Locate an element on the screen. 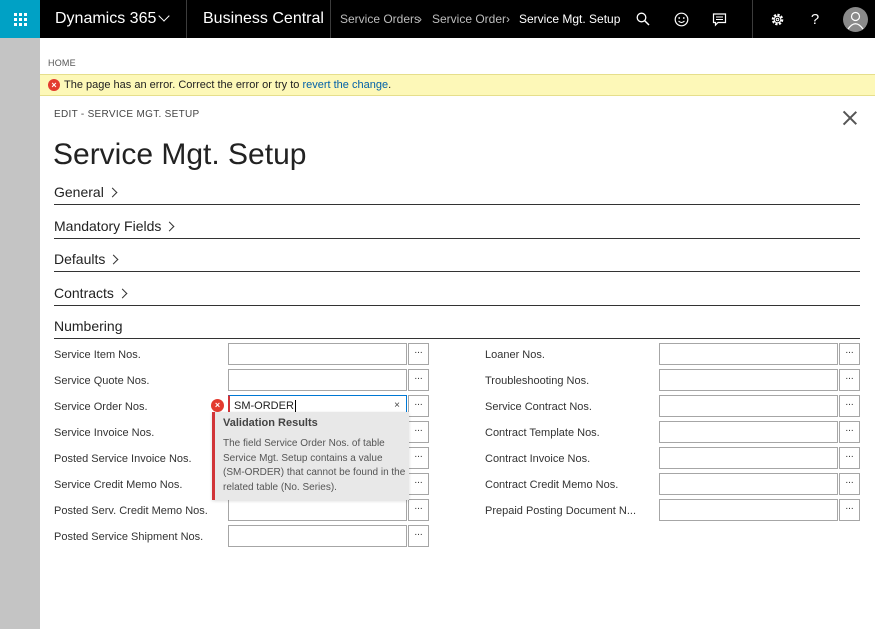 This screenshot has height=629, width=875. smile-icon is located at coordinates (681, 19).